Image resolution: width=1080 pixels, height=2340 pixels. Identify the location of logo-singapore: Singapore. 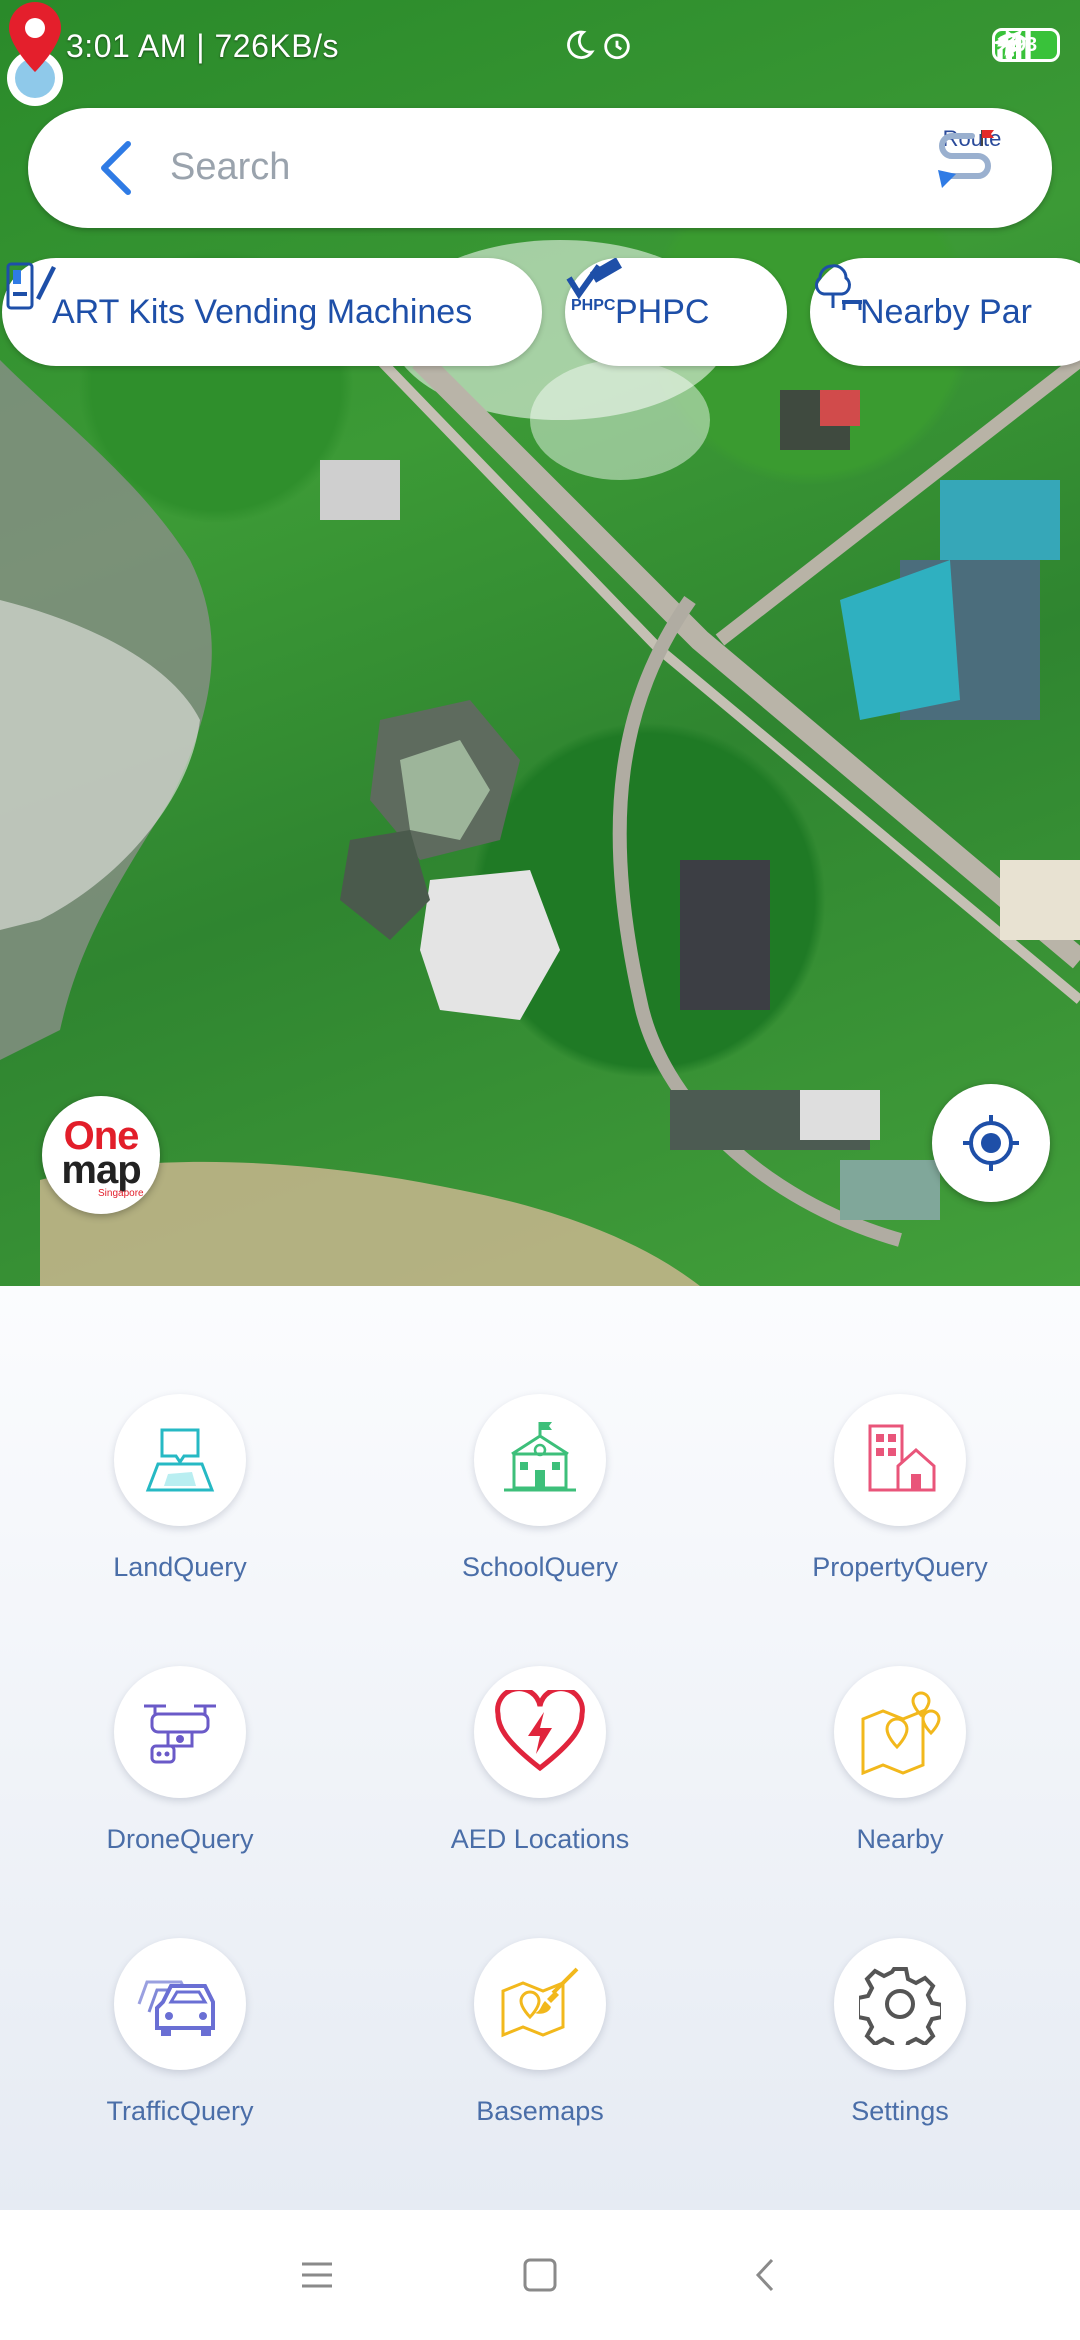
(121, 1193).